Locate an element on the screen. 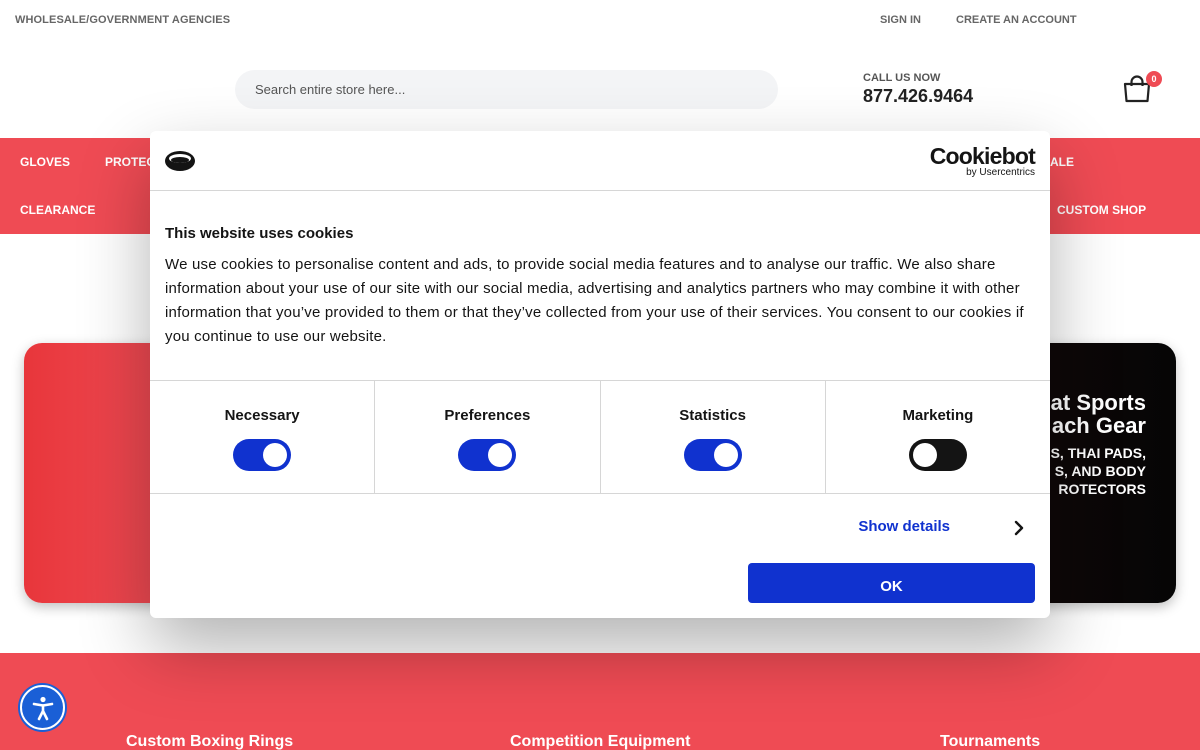 Image resolution: width=1200 pixels, height=750 pixels. toggle-label: Necessary is located at coordinates (262, 415).